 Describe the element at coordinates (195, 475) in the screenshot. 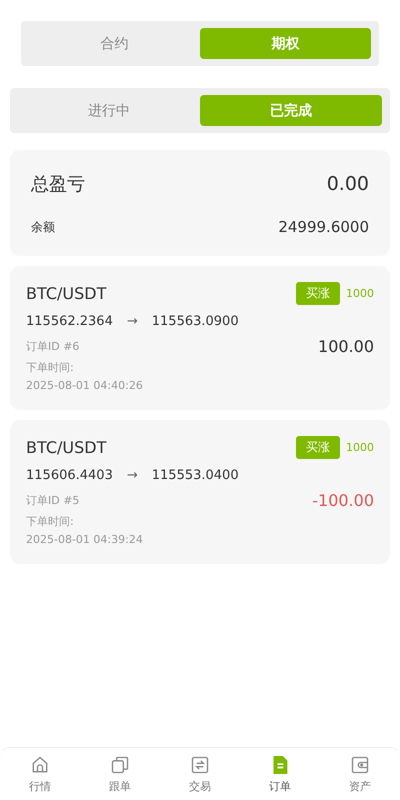

I see `close-price: 115553.0400` at that location.